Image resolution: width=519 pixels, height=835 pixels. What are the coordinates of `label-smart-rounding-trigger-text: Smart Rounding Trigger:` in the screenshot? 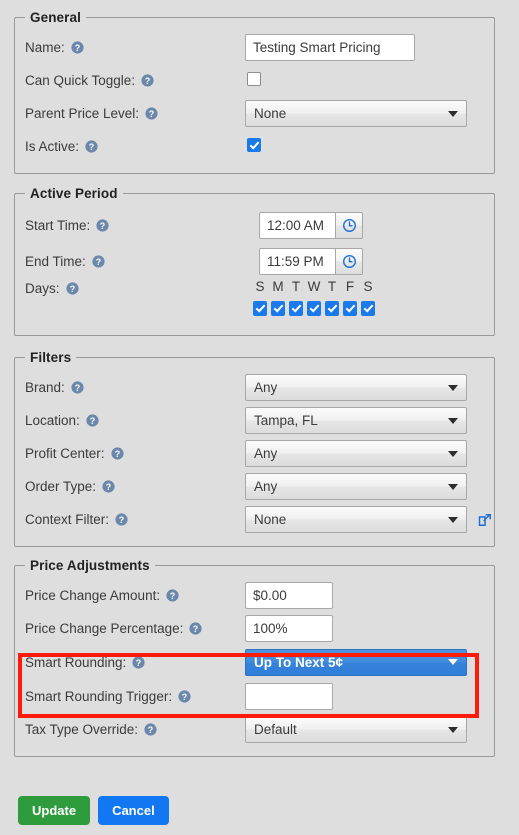 It's located at (99, 696).